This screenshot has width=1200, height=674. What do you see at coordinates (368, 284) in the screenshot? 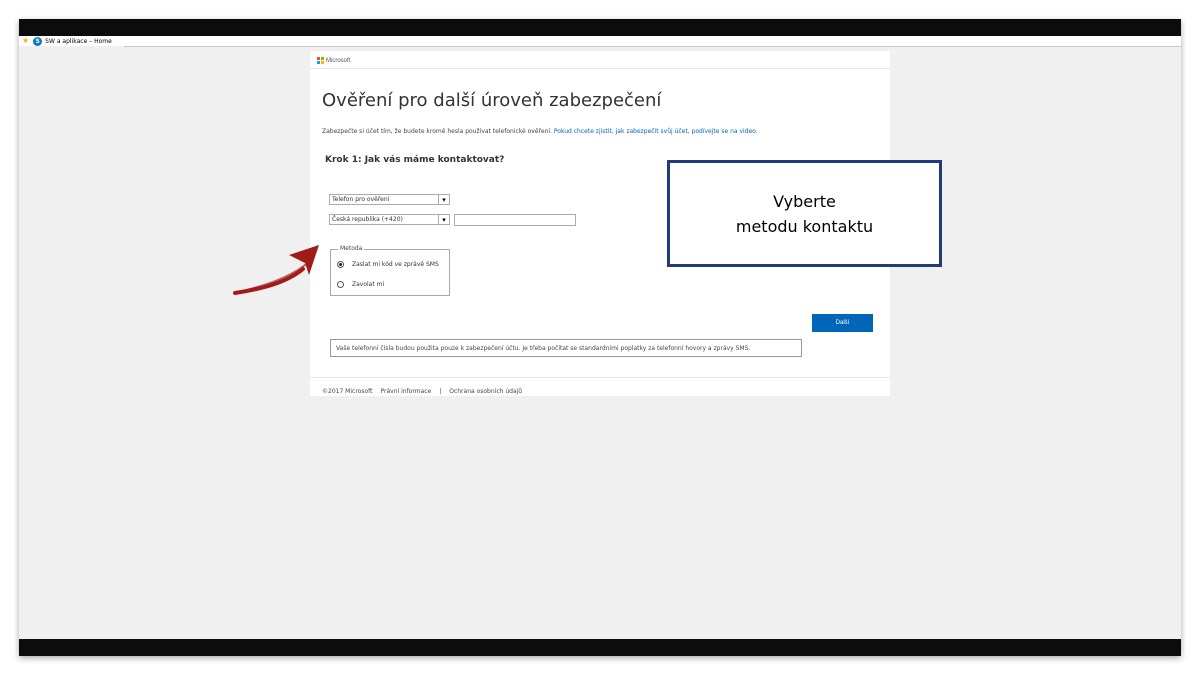
I see `method-option-label: Zavolat mi` at bounding box center [368, 284].